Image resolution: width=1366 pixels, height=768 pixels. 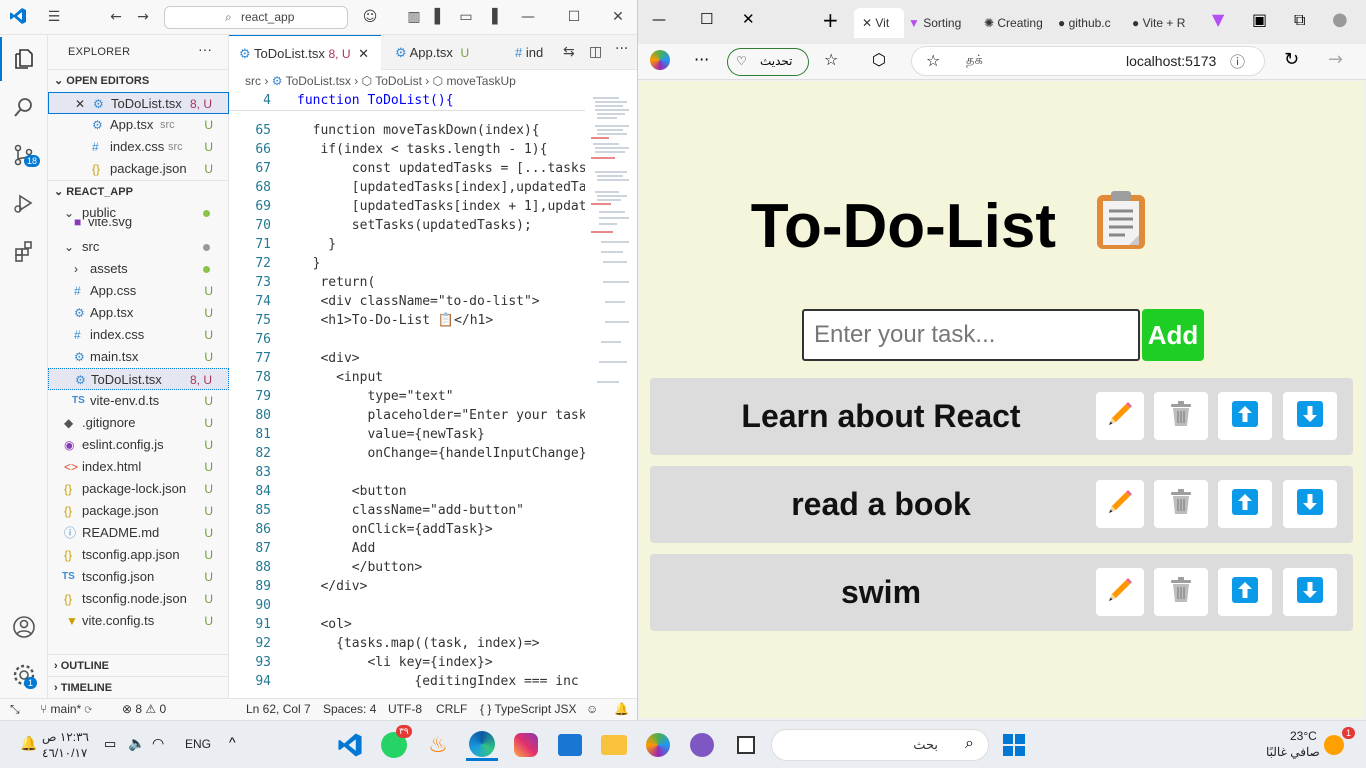 What do you see at coordinates (414, 17) in the screenshot?
I see `layout-icon: ▥` at bounding box center [414, 17].